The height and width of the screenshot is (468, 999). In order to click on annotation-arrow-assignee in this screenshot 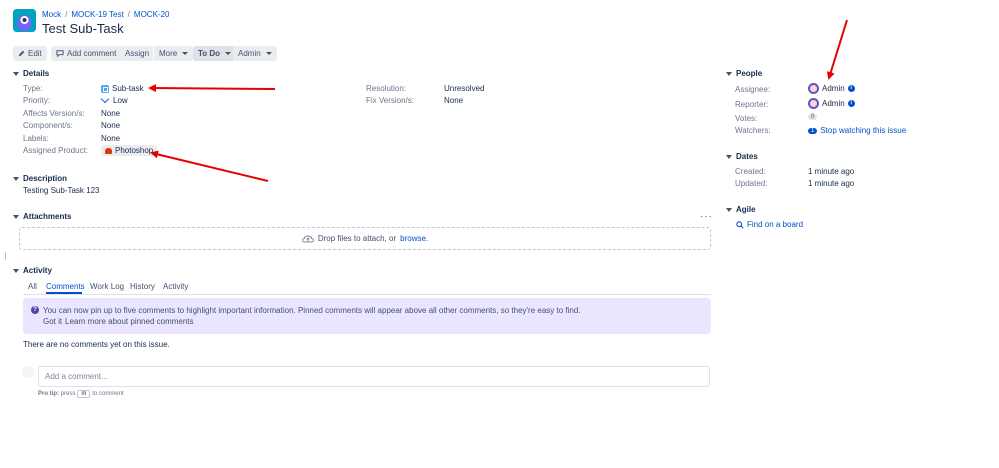, I will do `click(837, 49)`.